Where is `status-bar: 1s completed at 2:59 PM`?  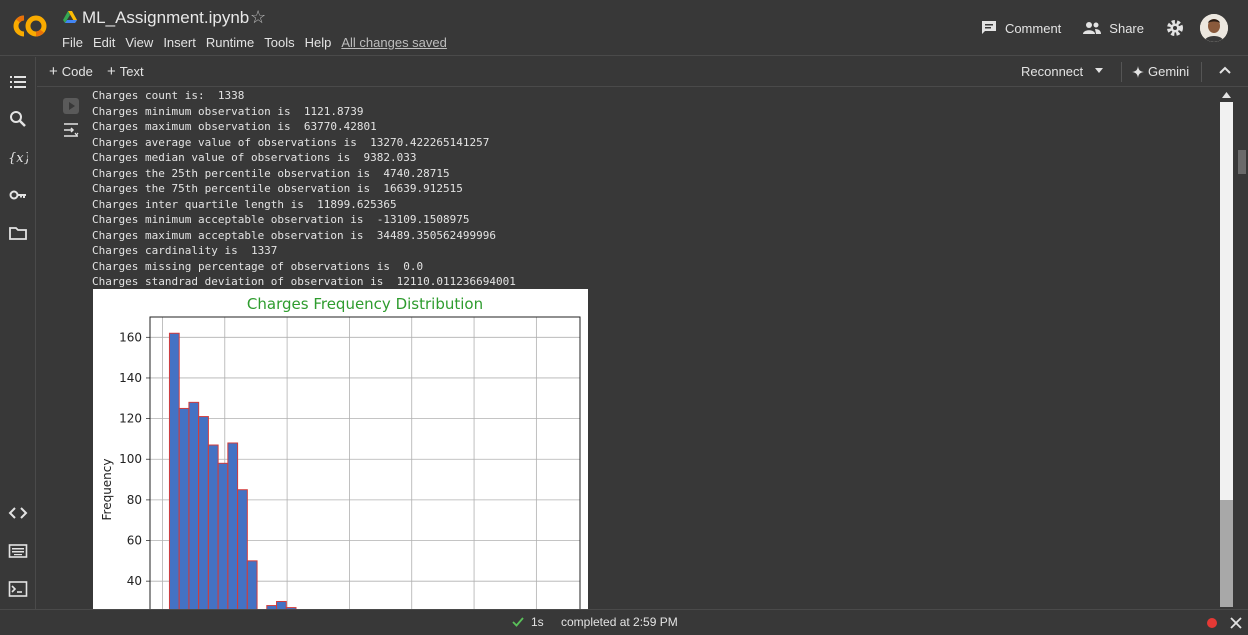 status-bar: 1s completed at 2:59 PM is located at coordinates (624, 622).